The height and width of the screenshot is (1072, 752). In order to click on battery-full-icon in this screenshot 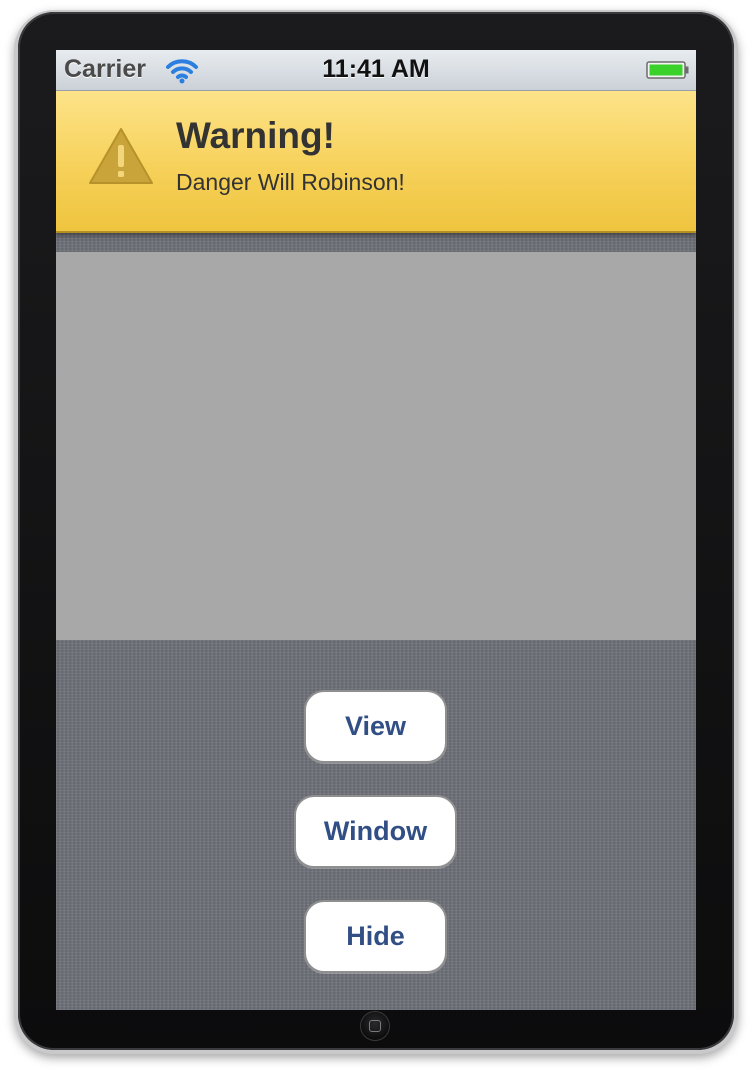, I will do `click(668, 70)`.